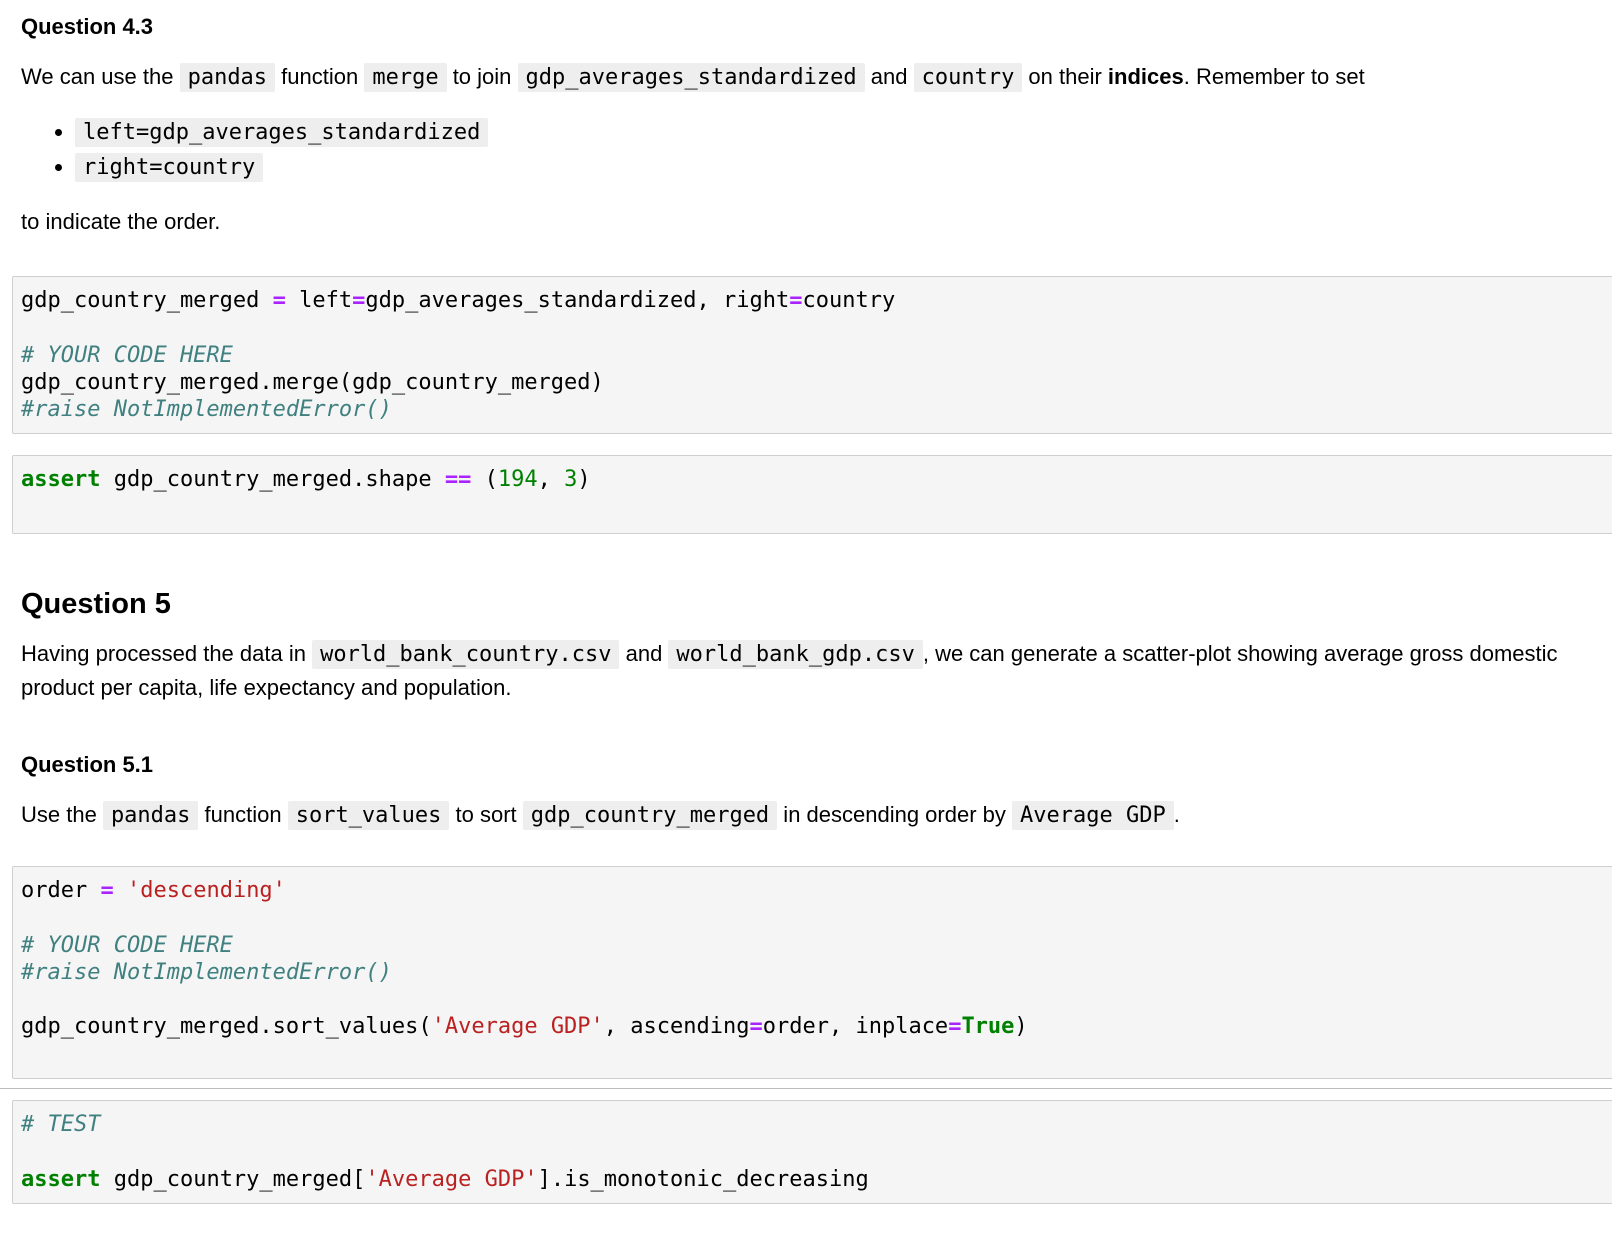 Image resolution: width=1612 pixels, height=1240 pixels. I want to click on code-token: (, so click(484, 479).